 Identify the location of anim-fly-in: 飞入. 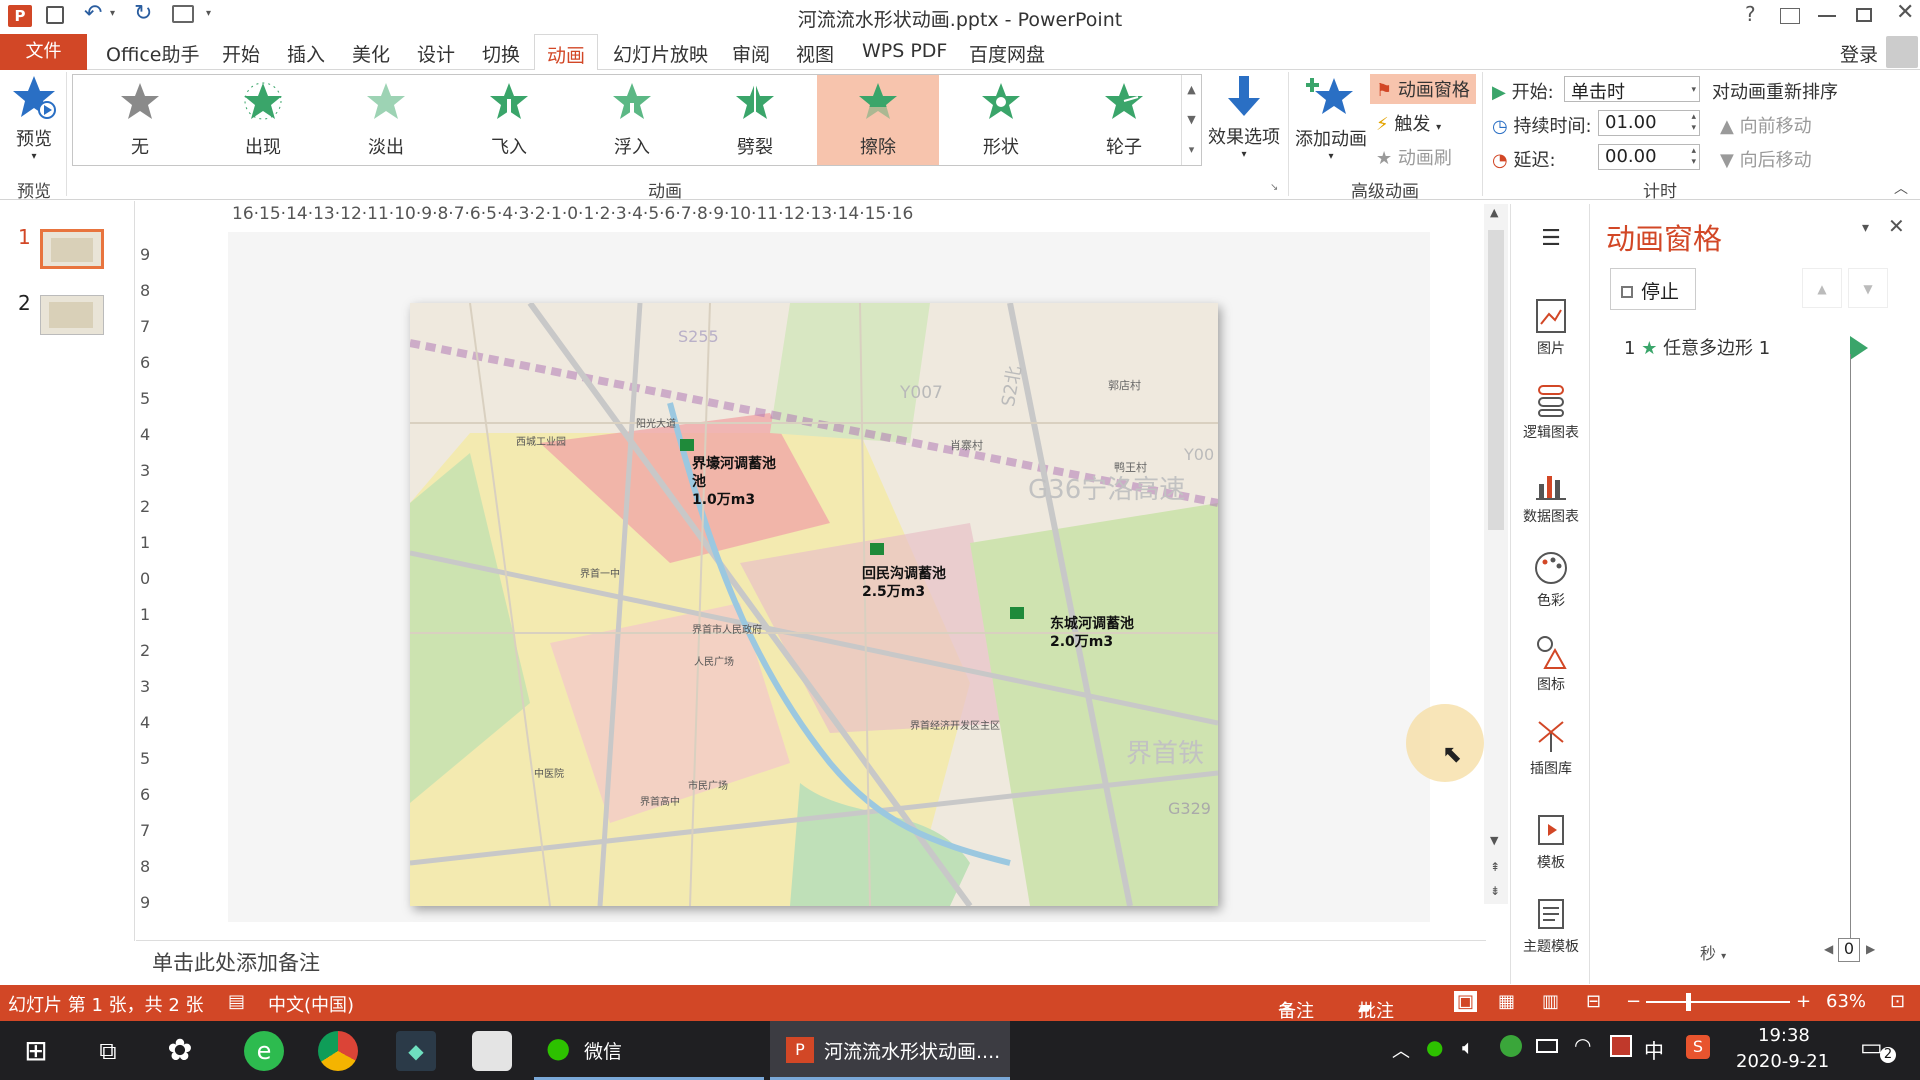
(509, 120).